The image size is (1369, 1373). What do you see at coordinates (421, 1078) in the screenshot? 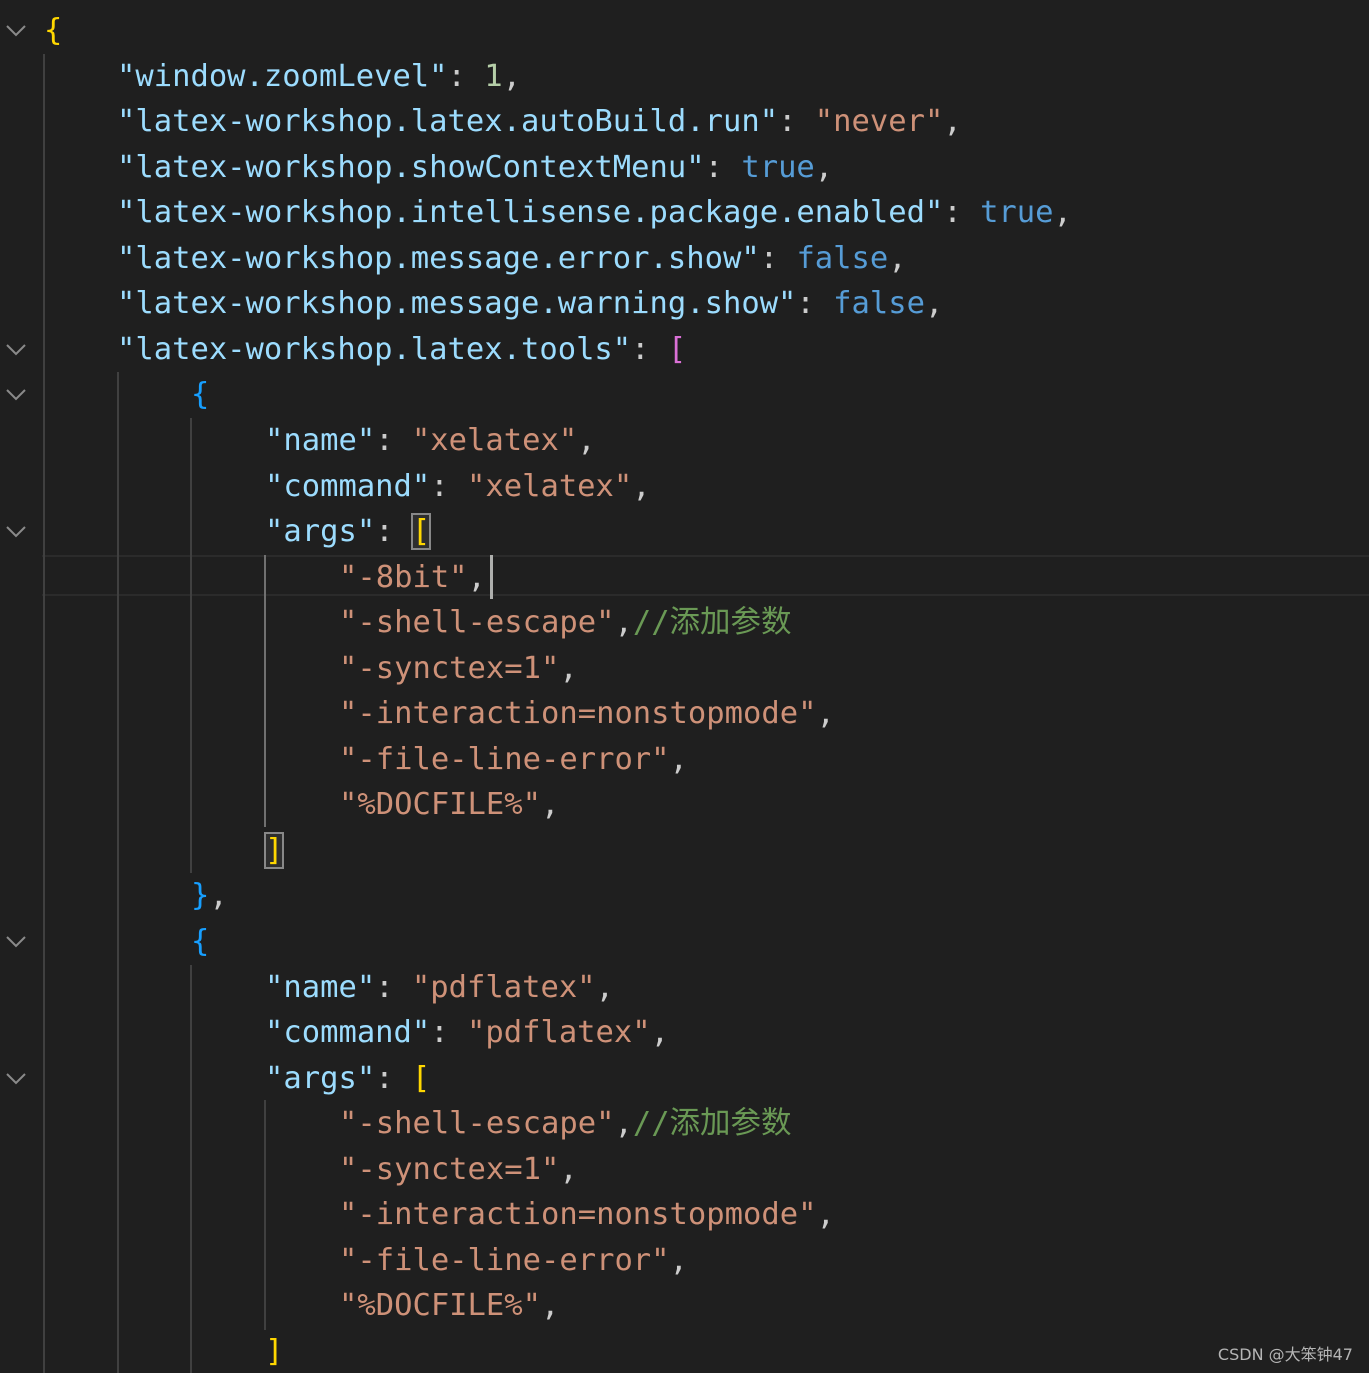
I see `code-token: [` at bounding box center [421, 1078].